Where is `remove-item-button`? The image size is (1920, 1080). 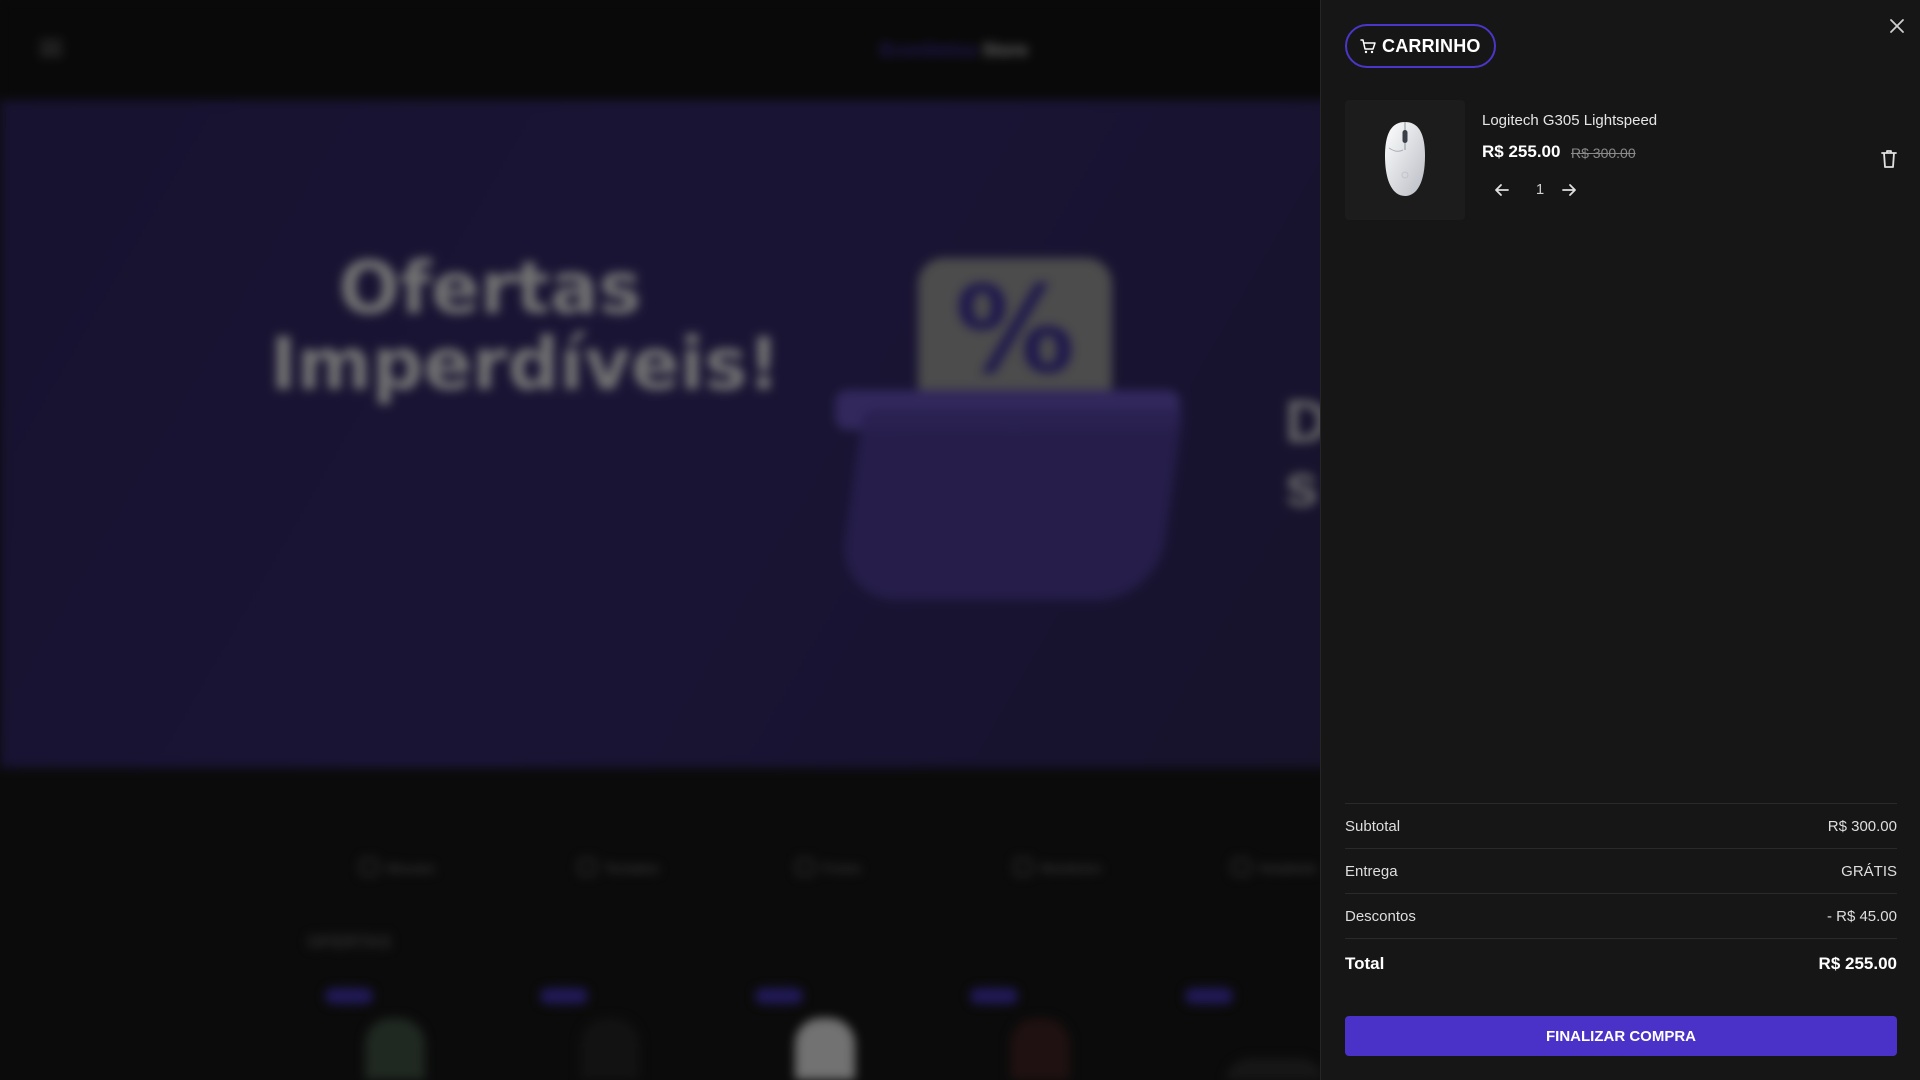
remove-item-button is located at coordinates (1889, 159).